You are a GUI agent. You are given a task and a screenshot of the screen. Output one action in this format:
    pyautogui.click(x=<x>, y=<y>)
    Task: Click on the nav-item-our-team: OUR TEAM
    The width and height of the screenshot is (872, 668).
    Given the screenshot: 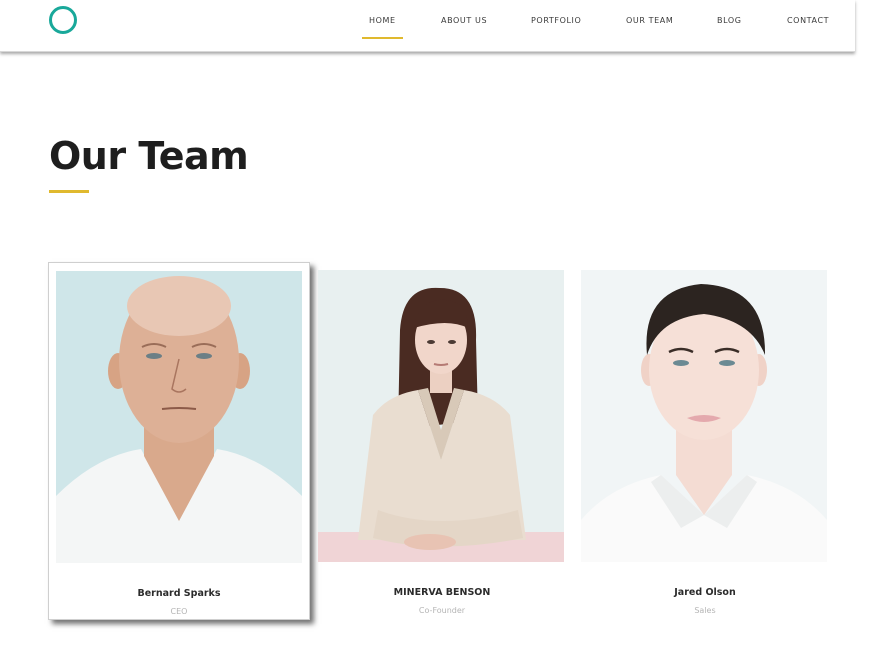 What is the action you would take?
    pyautogui.click(x=649, y=26)
    